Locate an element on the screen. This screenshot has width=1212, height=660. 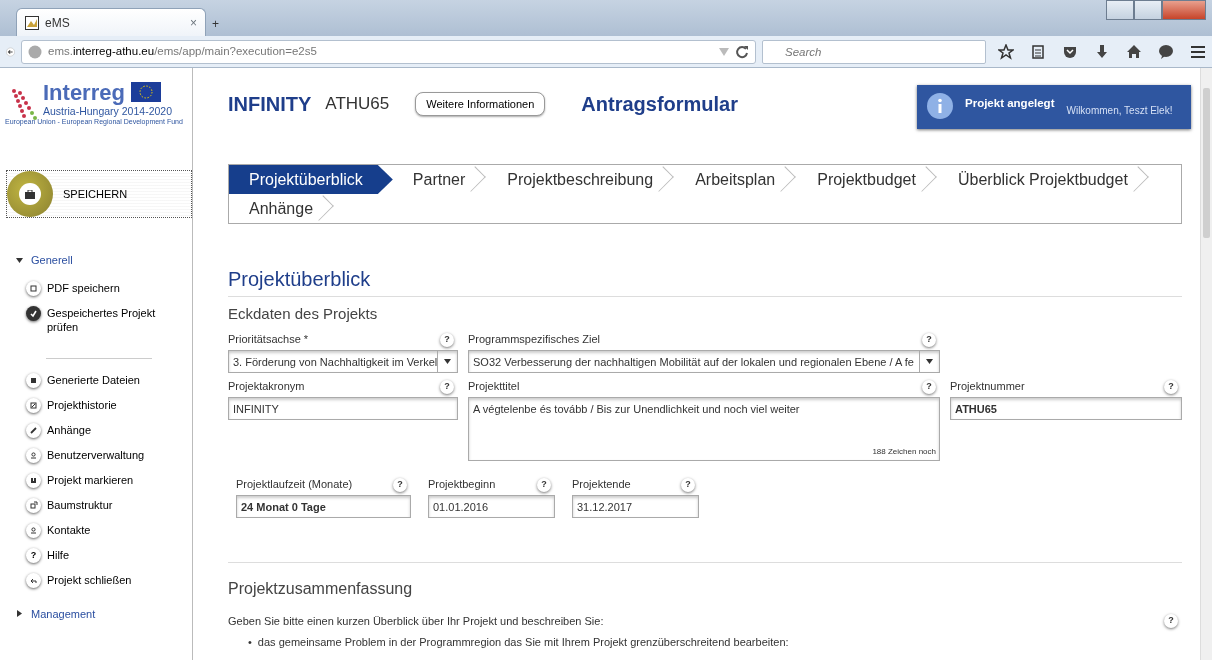
field-label: Projektende is located at coordinates (601, 485).